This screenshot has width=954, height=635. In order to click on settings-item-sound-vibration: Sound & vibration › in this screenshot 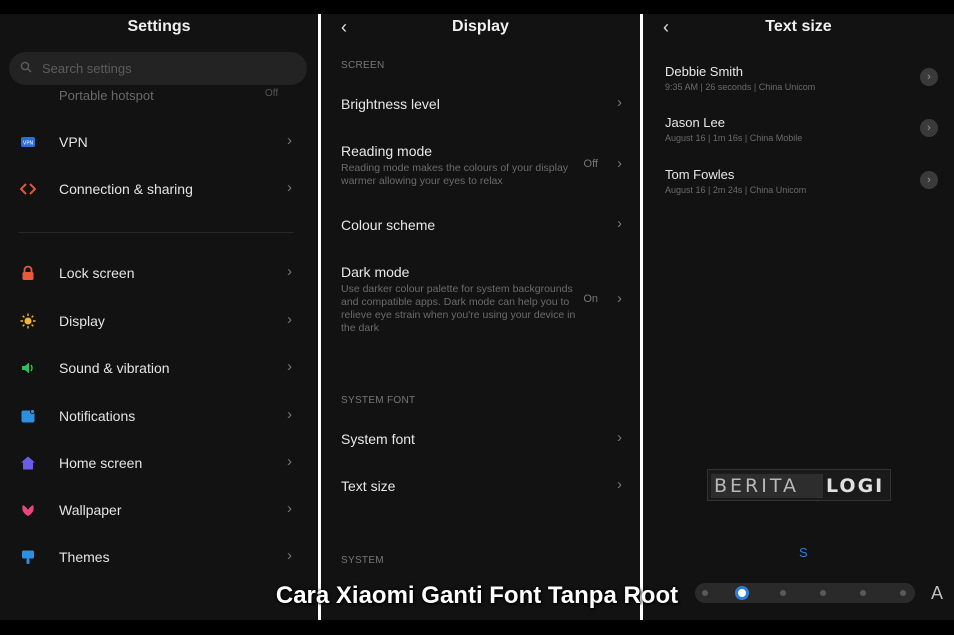, I will do `click(159, 369)`.